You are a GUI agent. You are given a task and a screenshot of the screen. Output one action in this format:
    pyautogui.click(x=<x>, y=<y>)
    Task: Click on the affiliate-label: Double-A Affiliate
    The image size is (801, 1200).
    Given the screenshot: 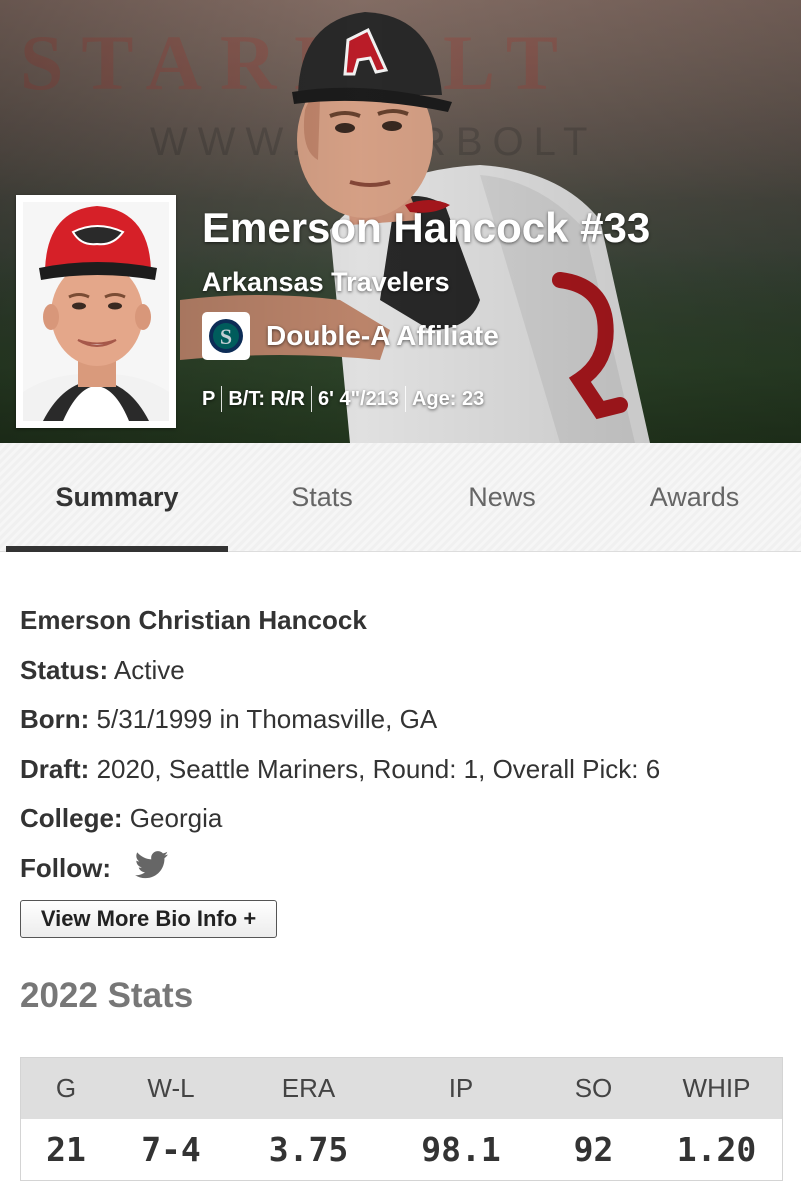 What is the action you would take?
    pyautogui.click(x=382, y=335)
    